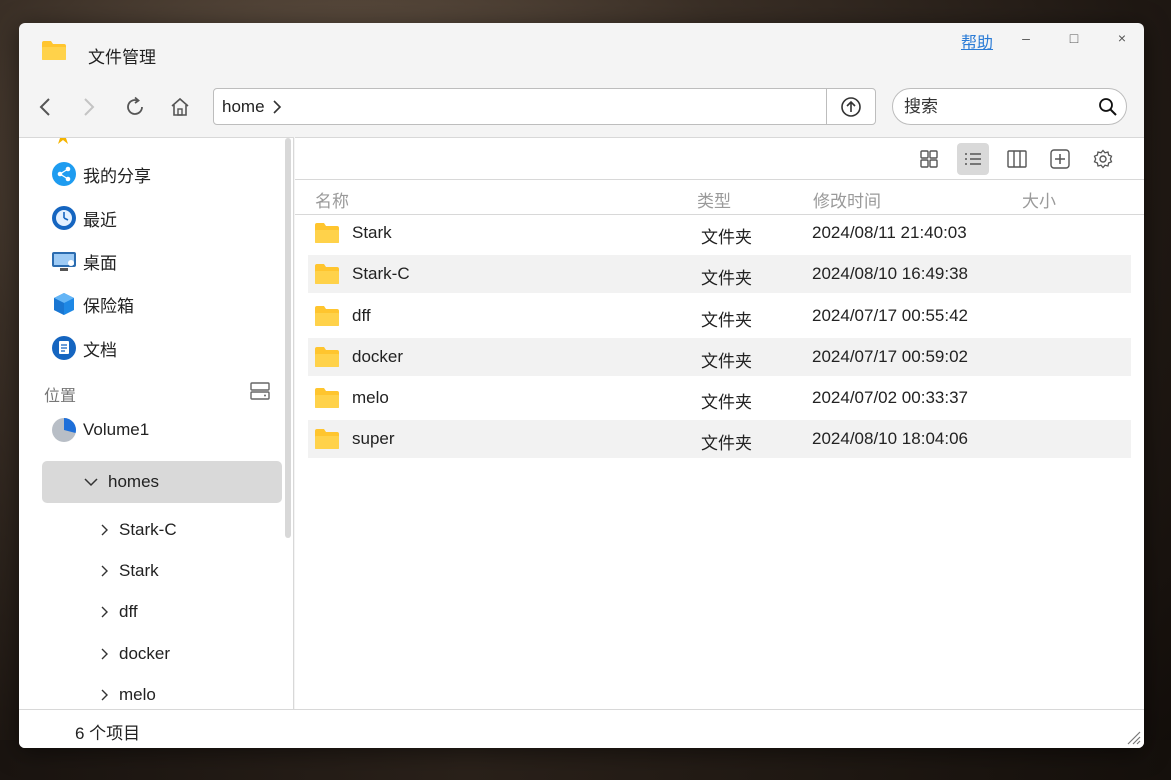 The width and height of the screenshot is (1171, 780). I want to click on file-modified: 2024/08/10 16:49:38, so click(890, 273).